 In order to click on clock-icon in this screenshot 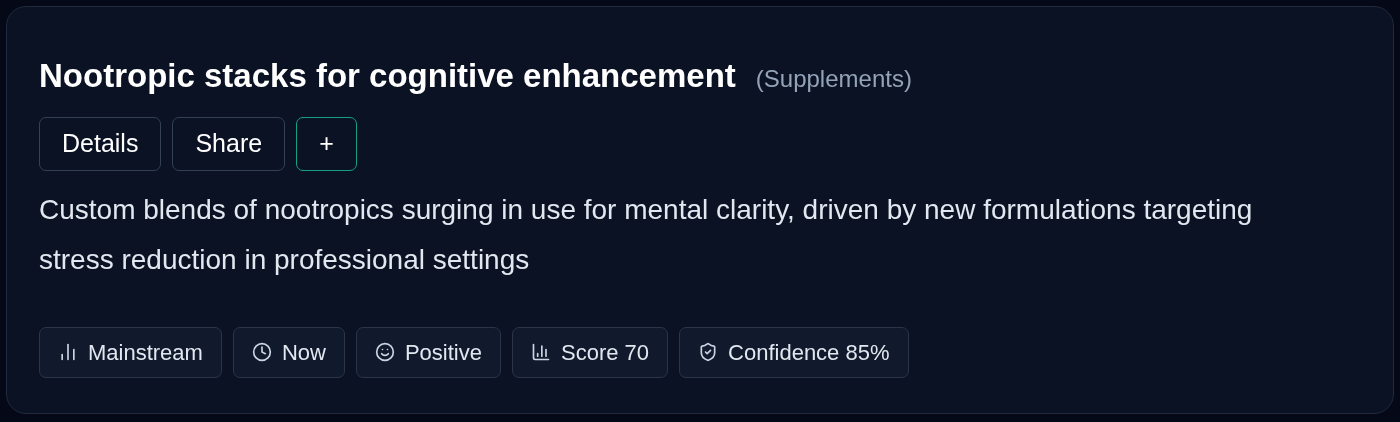, I will do `click(261, 352)`.